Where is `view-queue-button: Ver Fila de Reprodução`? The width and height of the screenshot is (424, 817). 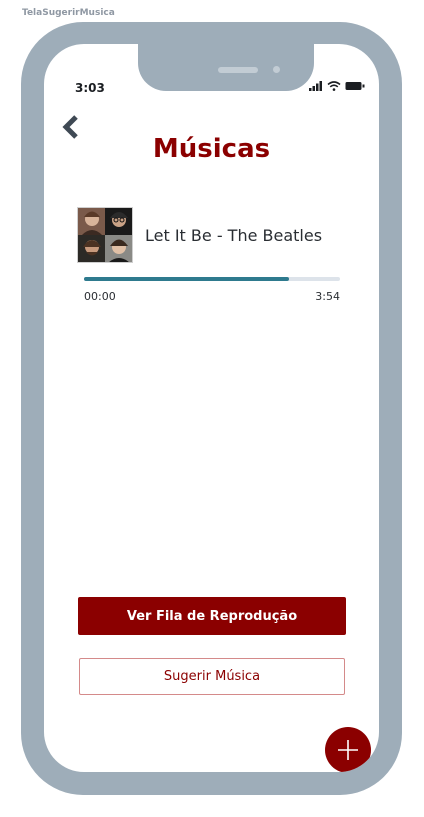
view-queue-button: Ver Fila de Reprodução is located at coordinates (212, 616).